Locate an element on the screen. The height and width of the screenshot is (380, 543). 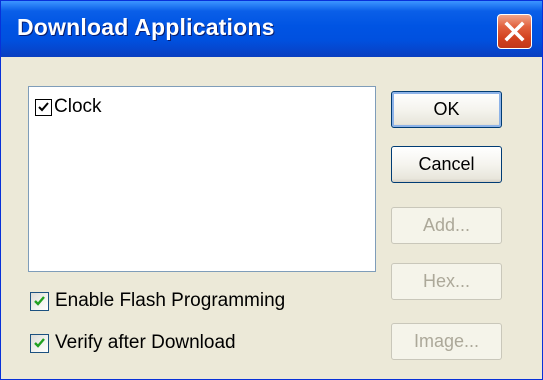
enable-flash-checkbox is located at coordinates (39, 301).